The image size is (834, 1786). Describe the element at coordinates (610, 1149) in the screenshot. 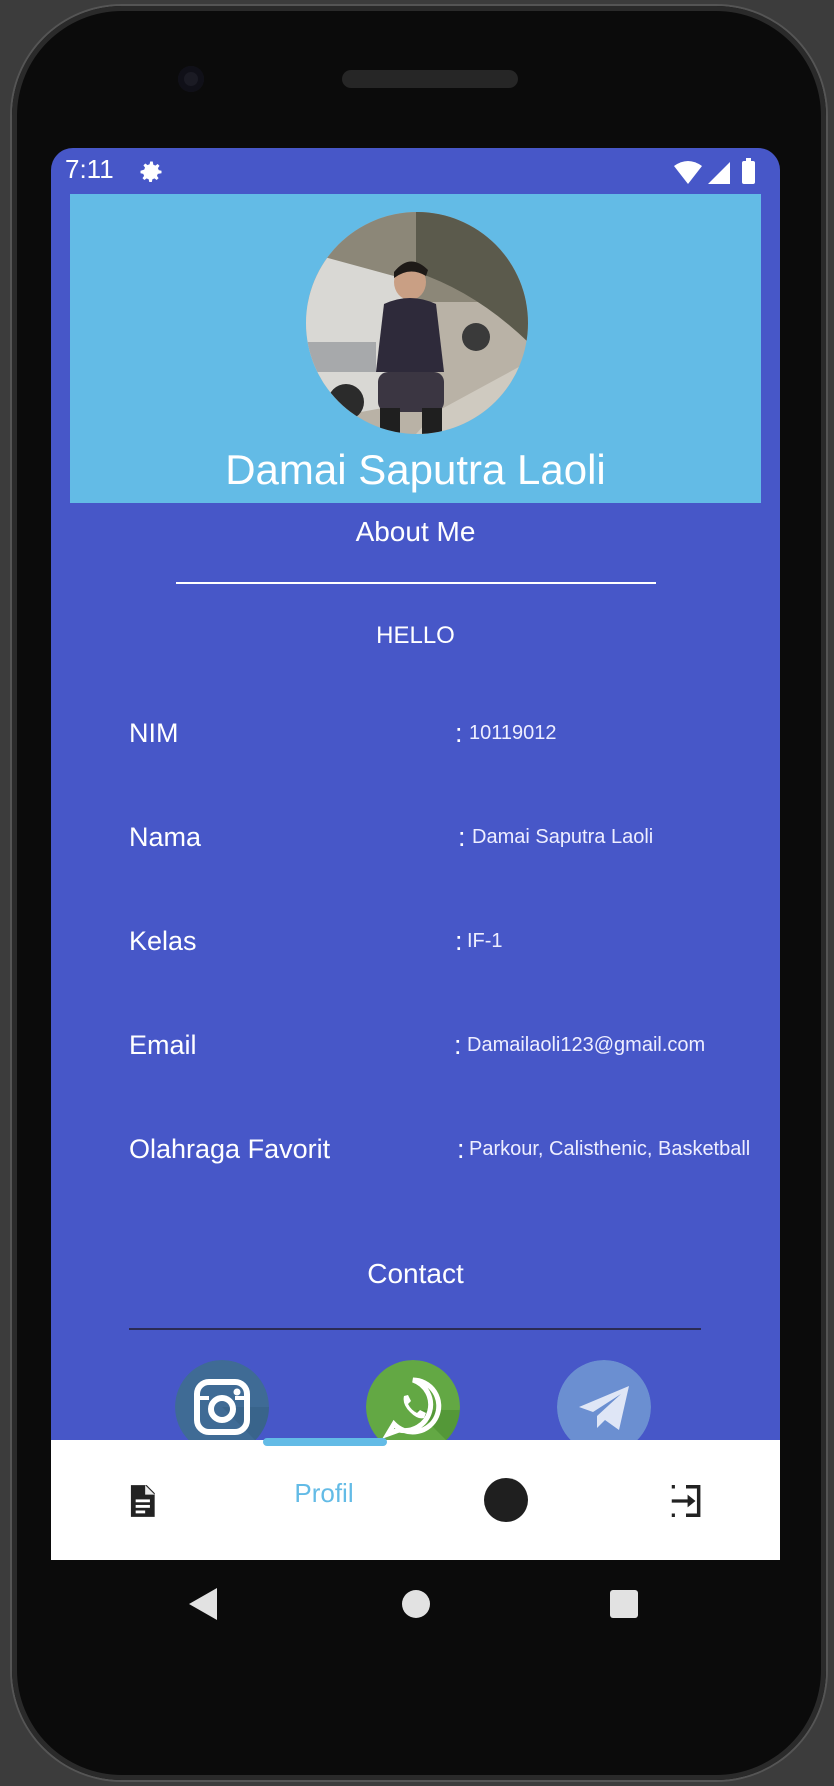

I see `info-value: Parkour, Calisthenic, Basketball` at that location.